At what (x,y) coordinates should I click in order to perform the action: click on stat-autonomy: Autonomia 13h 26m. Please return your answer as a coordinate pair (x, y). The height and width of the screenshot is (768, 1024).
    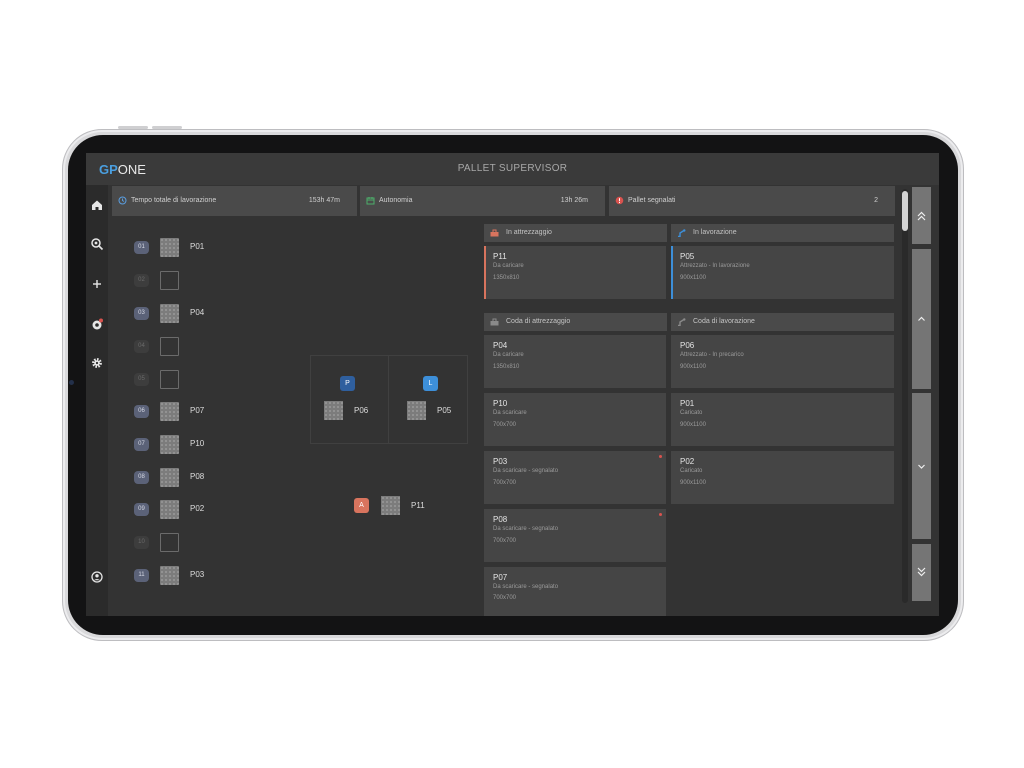
    Looking at the image, I should click on (482, 201).